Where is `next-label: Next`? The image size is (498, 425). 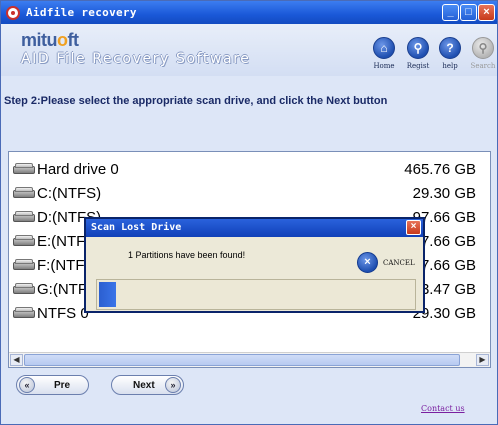 next-label: Next is located at coordinates (144, 385).